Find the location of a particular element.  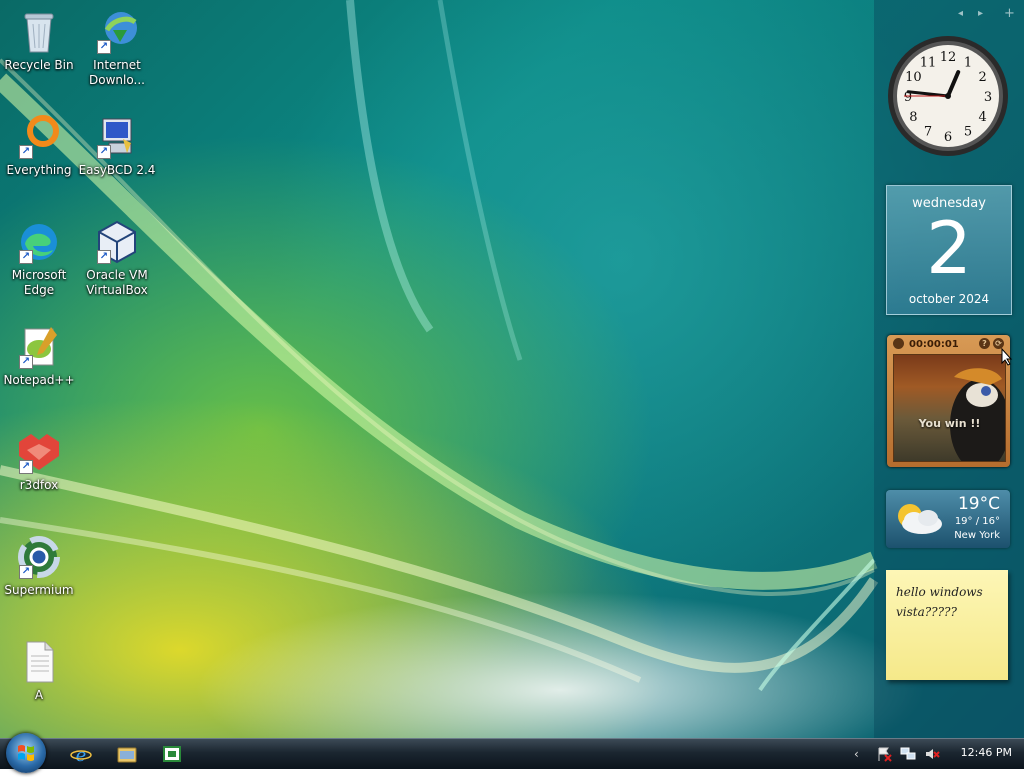

r3dfox-icon: ↗ is located at coordinates (39, 452).